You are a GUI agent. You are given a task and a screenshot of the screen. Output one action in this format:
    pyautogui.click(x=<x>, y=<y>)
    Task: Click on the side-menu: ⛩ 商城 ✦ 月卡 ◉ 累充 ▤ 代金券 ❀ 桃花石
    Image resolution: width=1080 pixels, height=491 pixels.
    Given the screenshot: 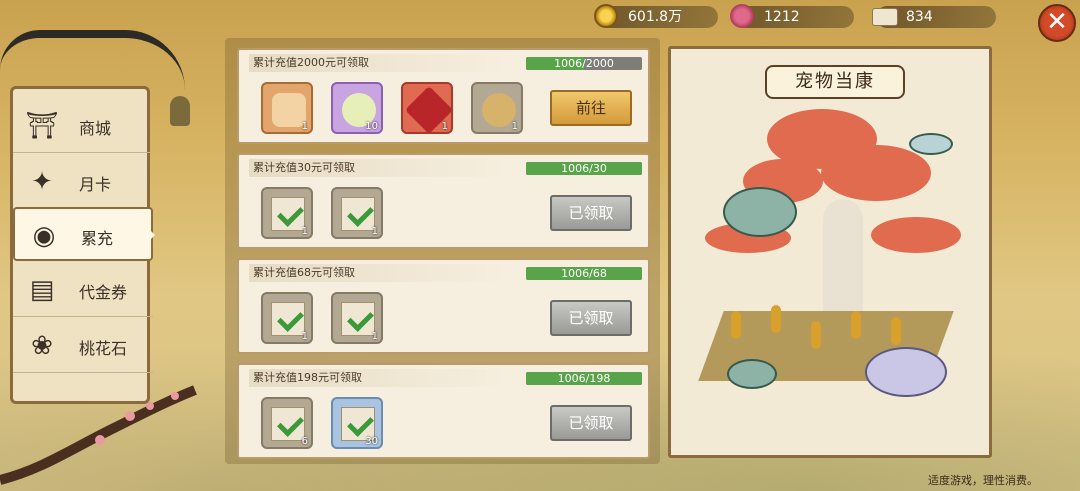 What is the action you would take?
    pyautogui.click(x=82, y=245)
    